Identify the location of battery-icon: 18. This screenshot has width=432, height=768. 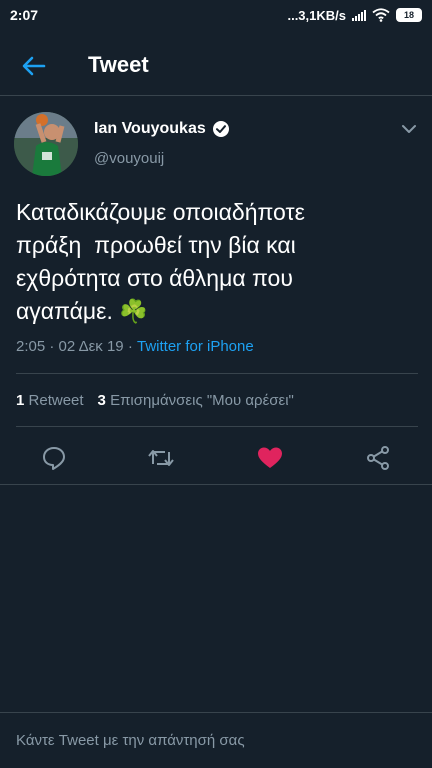
(409, 15).